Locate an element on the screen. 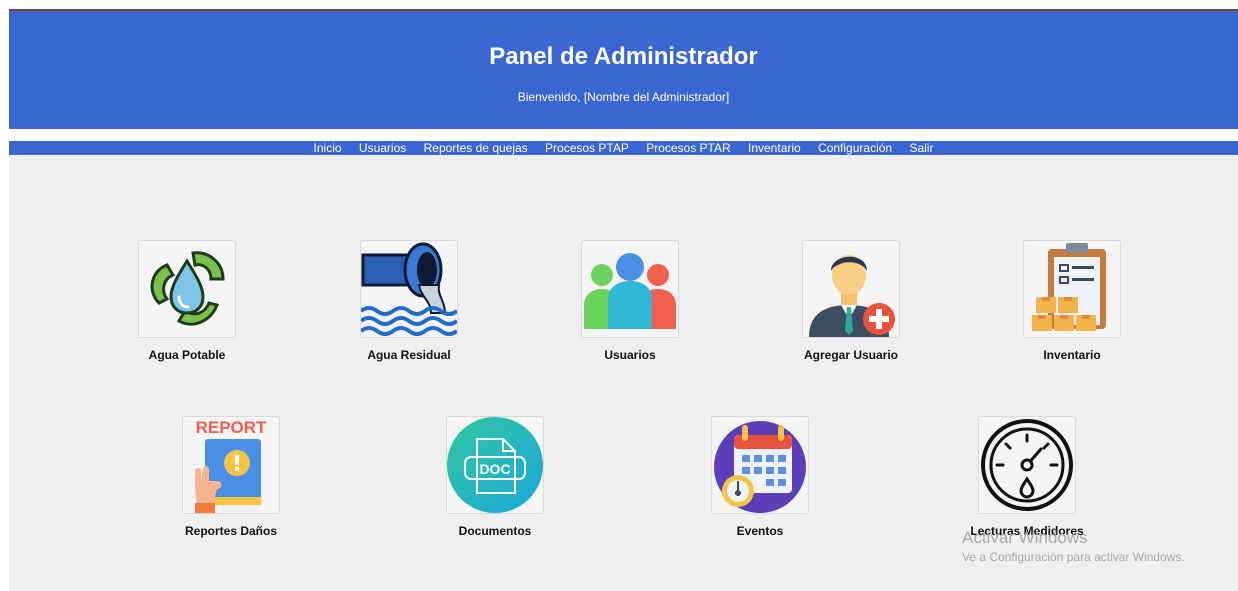  card-documentos: DOC Documentos is located at coordinates (495, 477).